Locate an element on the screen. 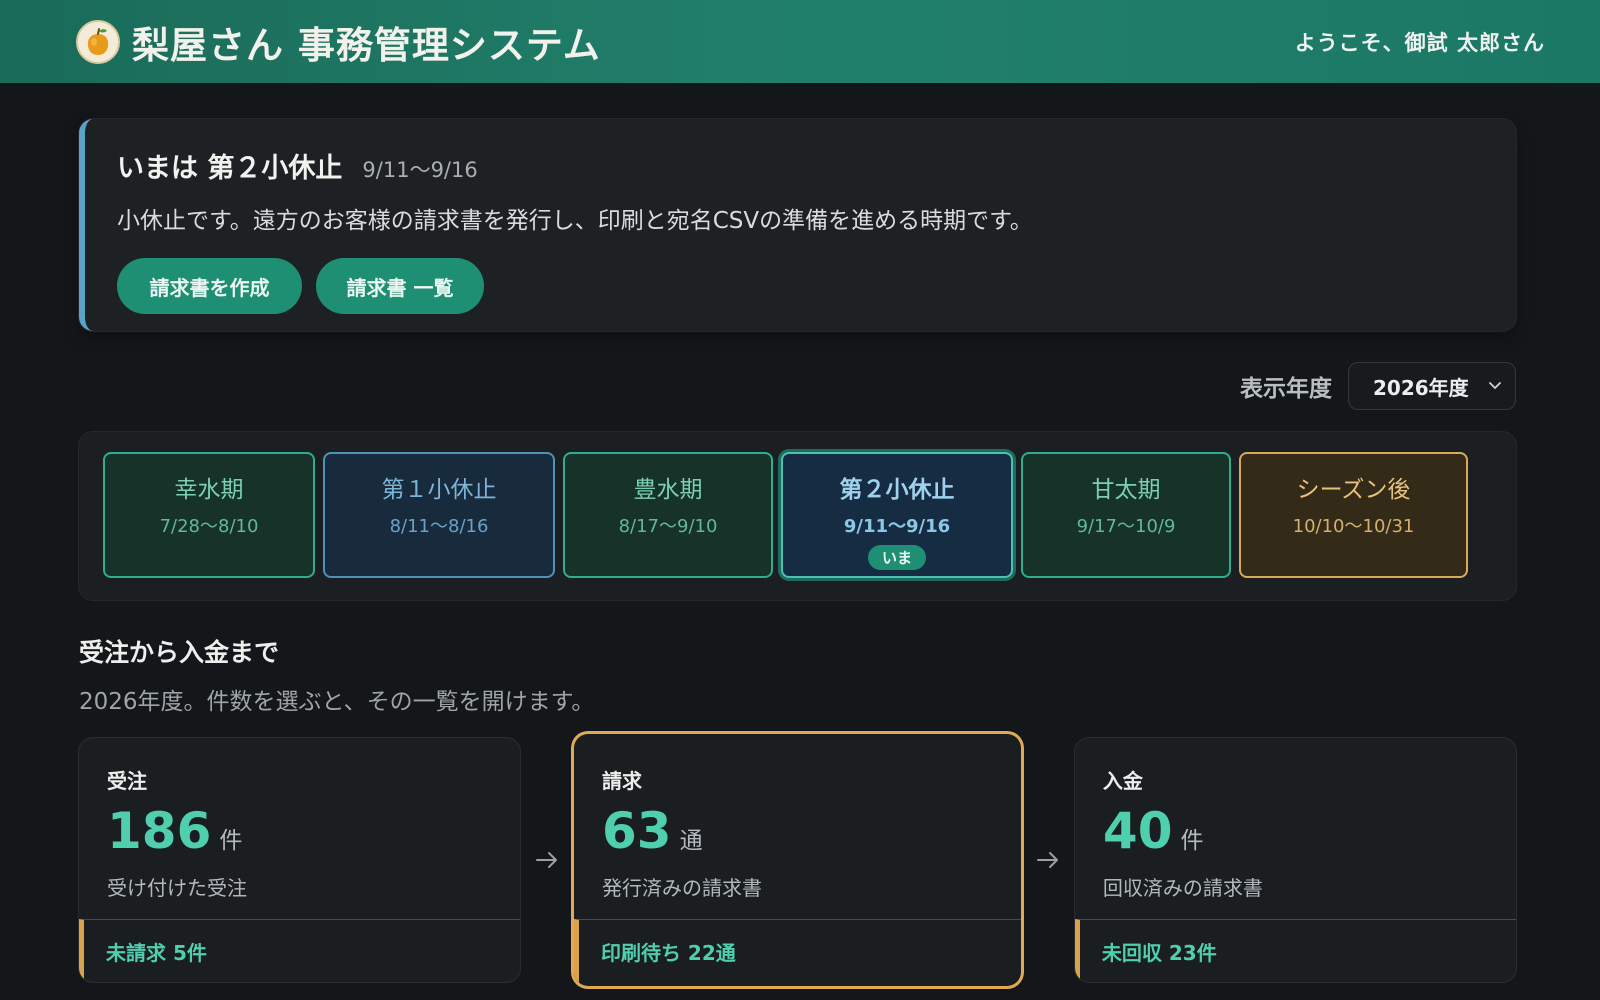  year-selector-row: 表示年度 2026年度 is located at coordinates (797, 386).